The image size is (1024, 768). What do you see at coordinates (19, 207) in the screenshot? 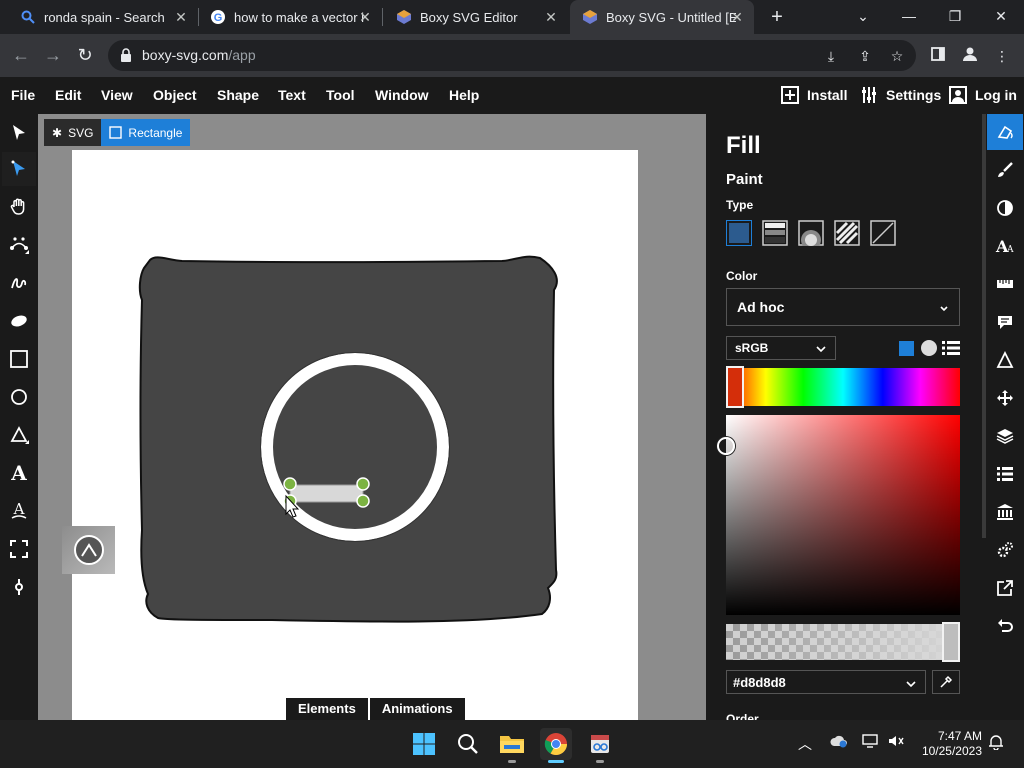
I see `pan-tool-button` at bounding box center [19, 207].